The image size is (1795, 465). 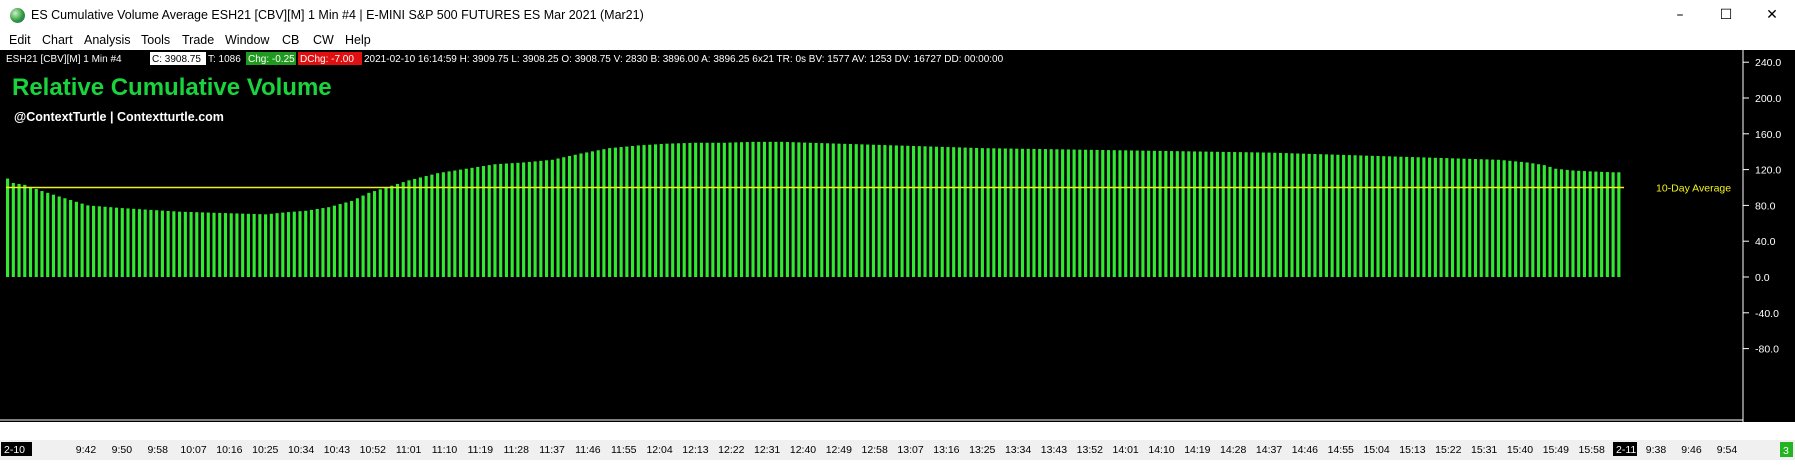 I want to click on time-tick-label: 12:31, so click(x=767, y=450).